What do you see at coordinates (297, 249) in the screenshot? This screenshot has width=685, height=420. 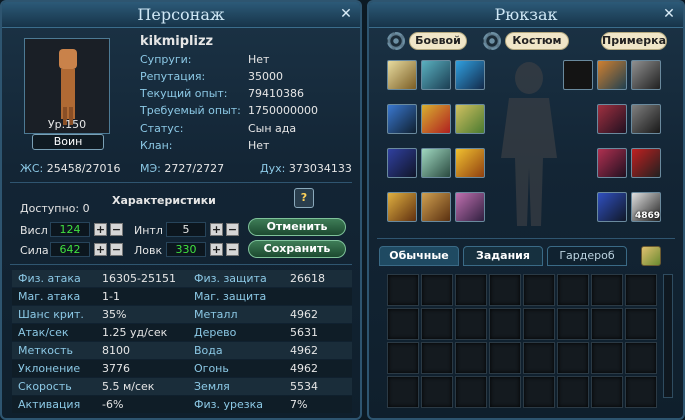 I see `save-button: Сохранить` at bounding box center [297, 249].